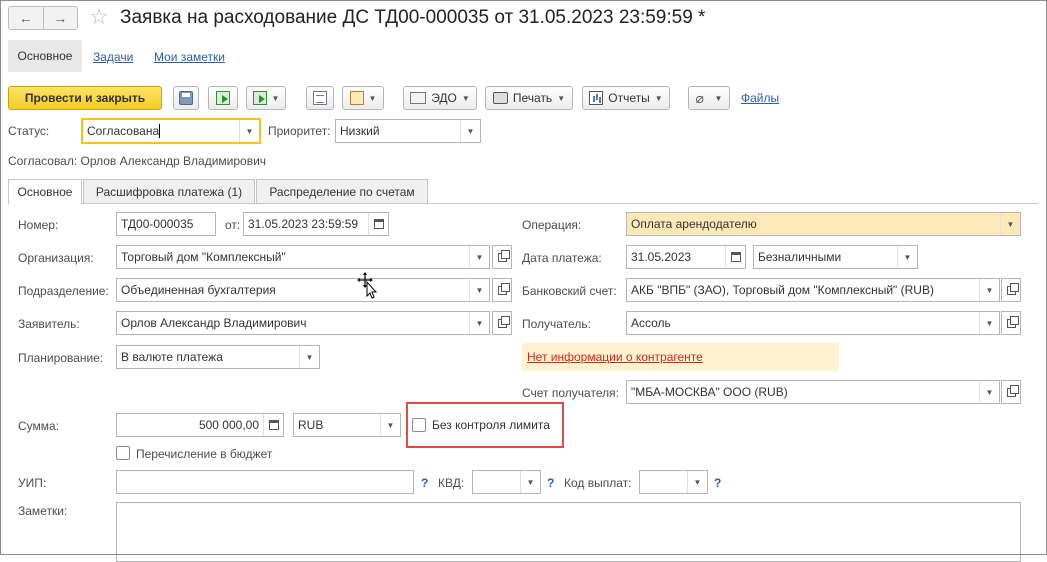  I want to click on open-bank-account-button, so click(1011, 290).